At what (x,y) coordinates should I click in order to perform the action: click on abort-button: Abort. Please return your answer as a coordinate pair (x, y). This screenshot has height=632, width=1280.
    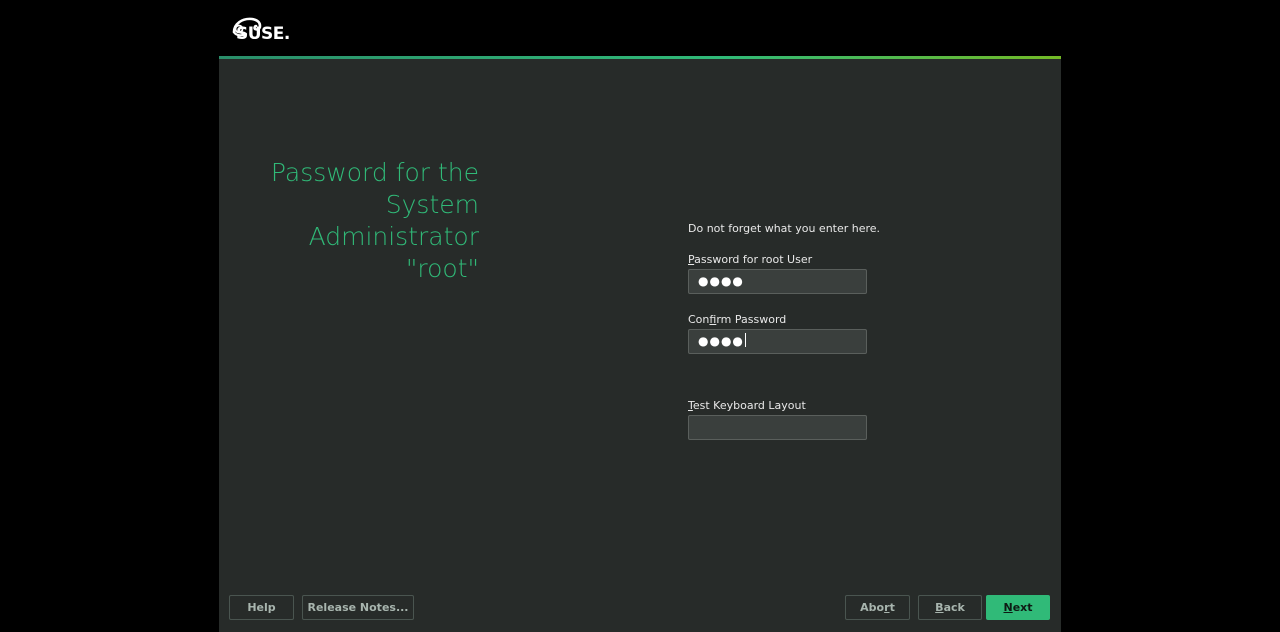
    Looking at the image, I should click on (877, 607).